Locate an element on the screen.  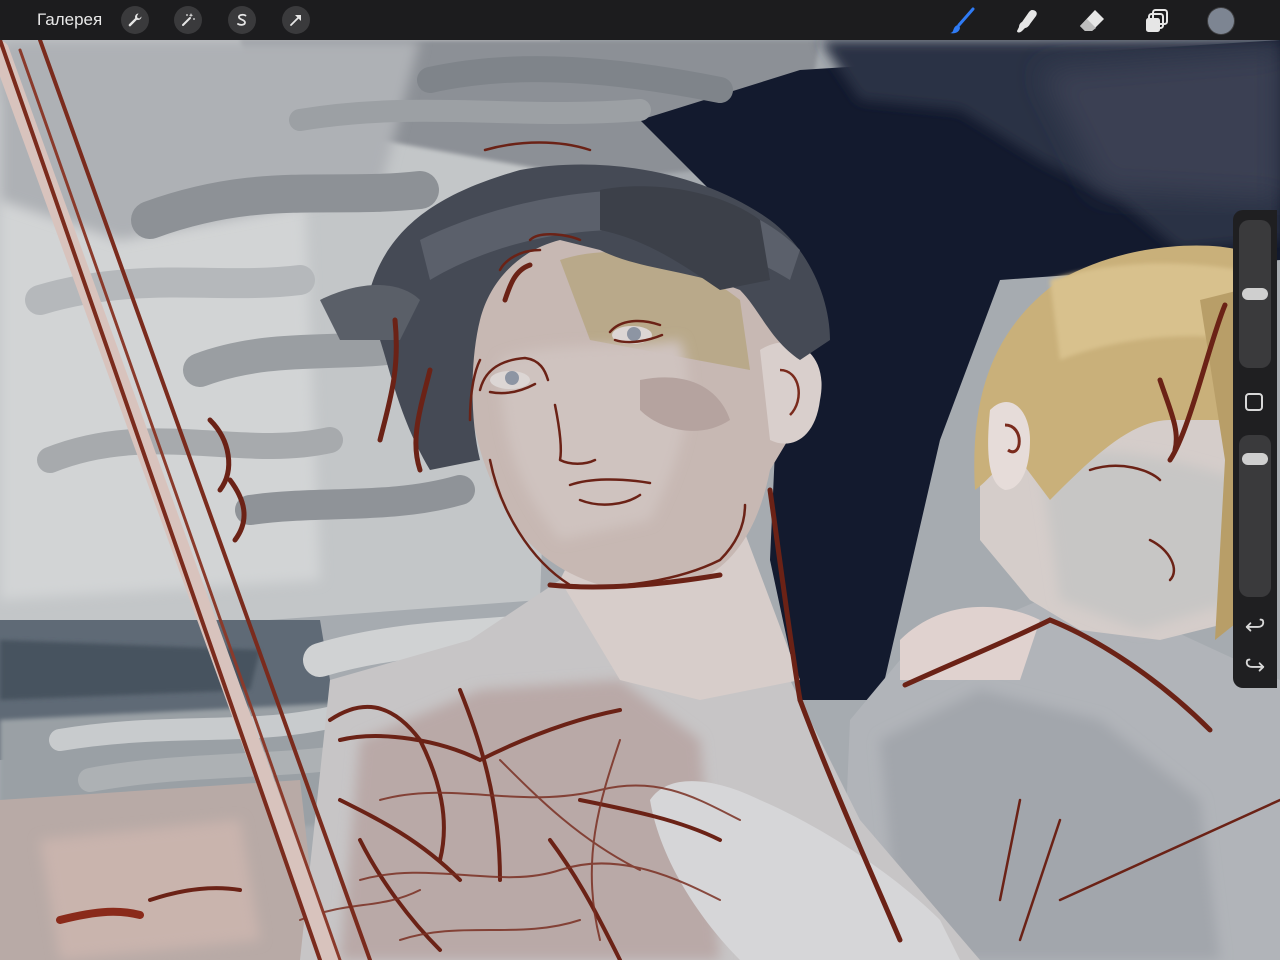
redo-icon is located at coordinates (1255, 665).